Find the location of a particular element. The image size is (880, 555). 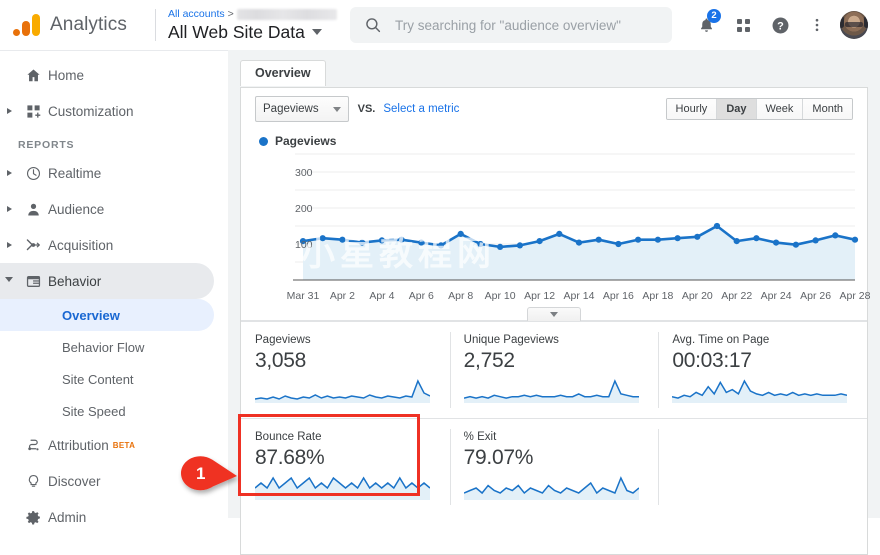

sidebar-item-audience: Audience is located at coordinates (114, 209).